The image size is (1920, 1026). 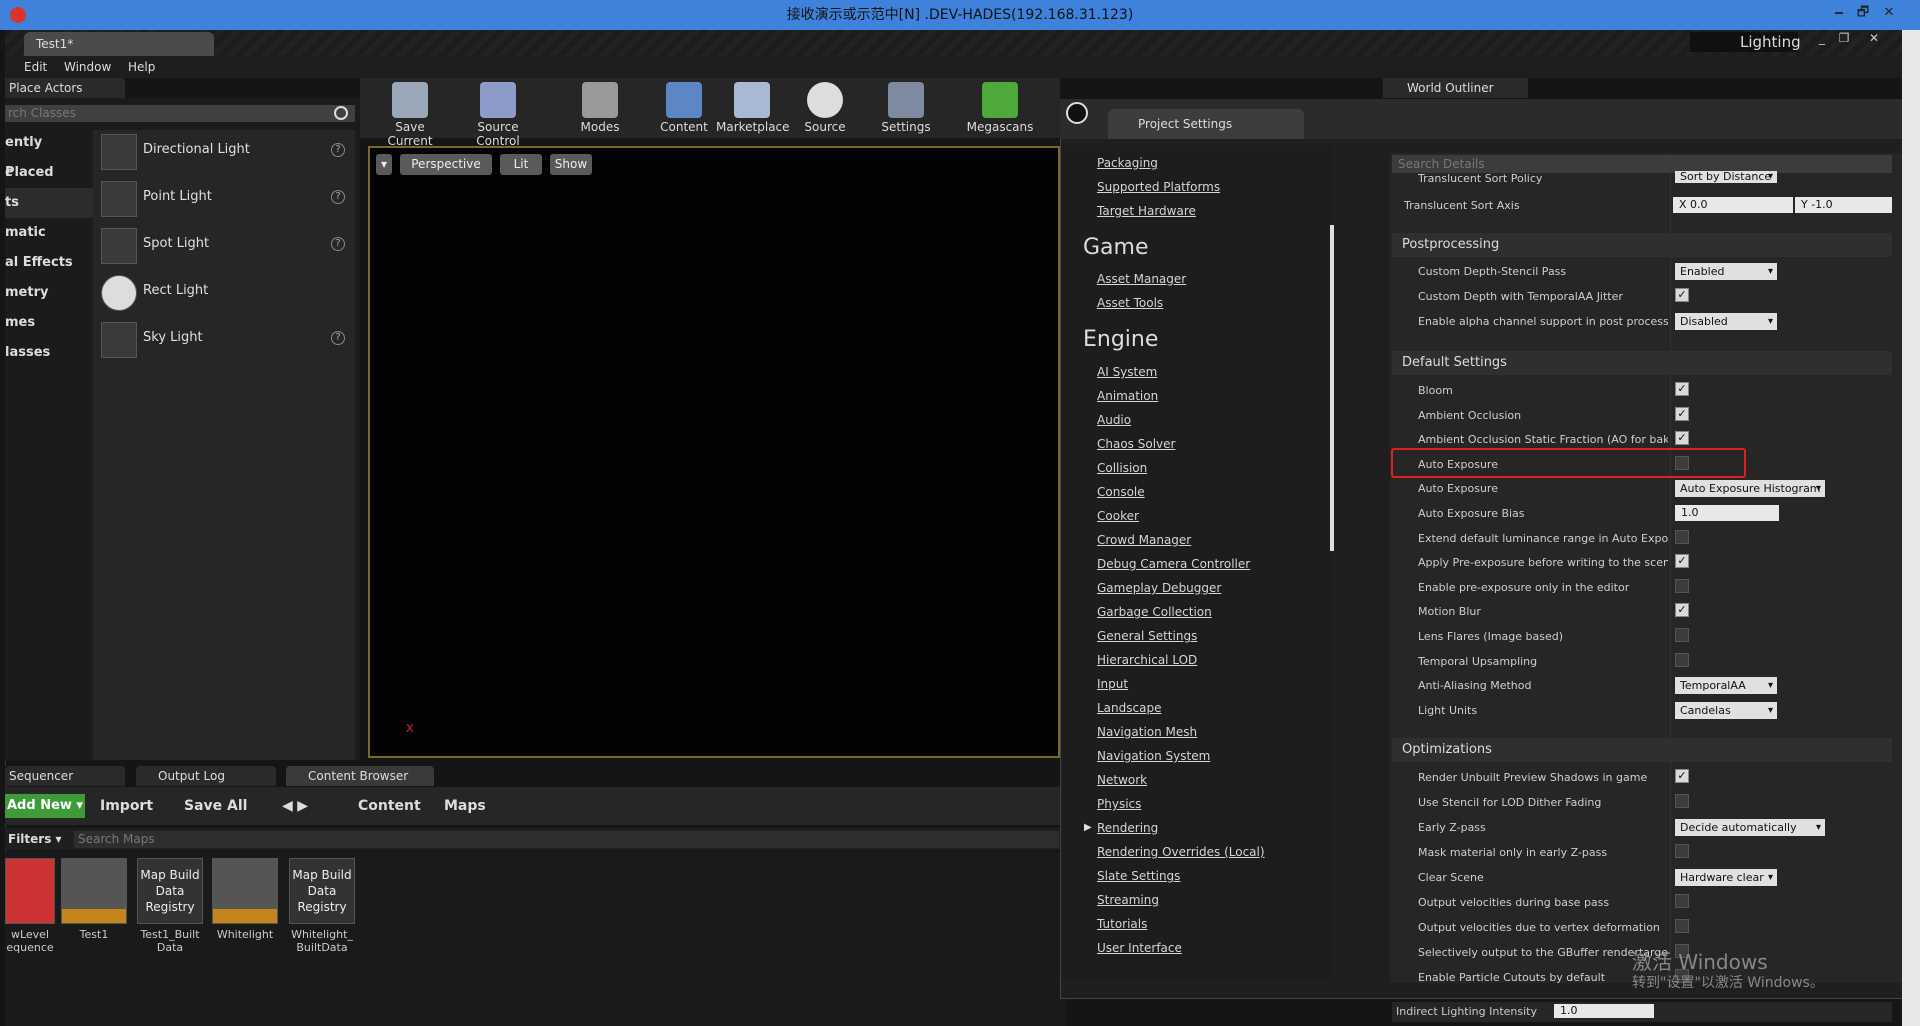 What do you see at coordinates (180, 113) in the screenshot?
I see `search-classes-input: rch Classes` at bounding box center [180, 113].